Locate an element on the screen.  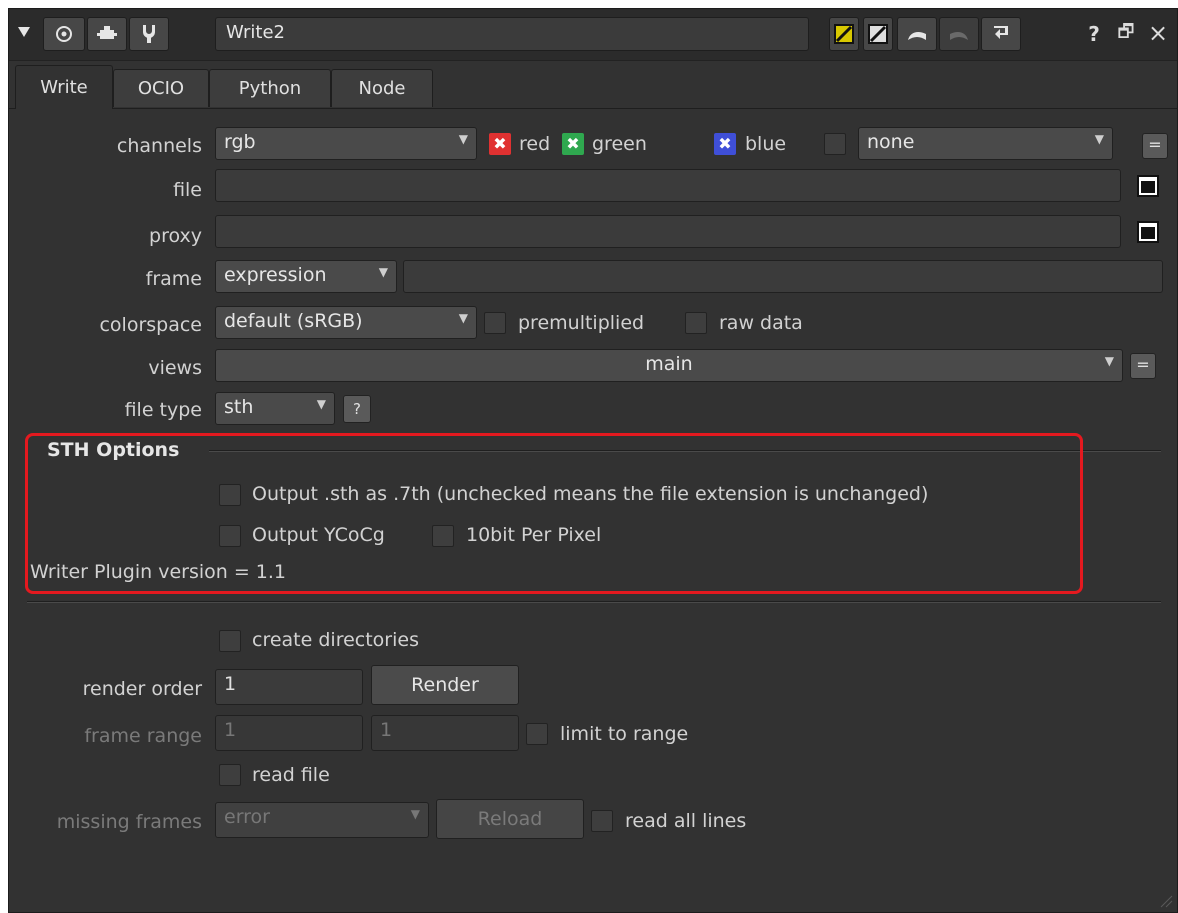
raw-data-checkbox is located at coordinates (696, 323).